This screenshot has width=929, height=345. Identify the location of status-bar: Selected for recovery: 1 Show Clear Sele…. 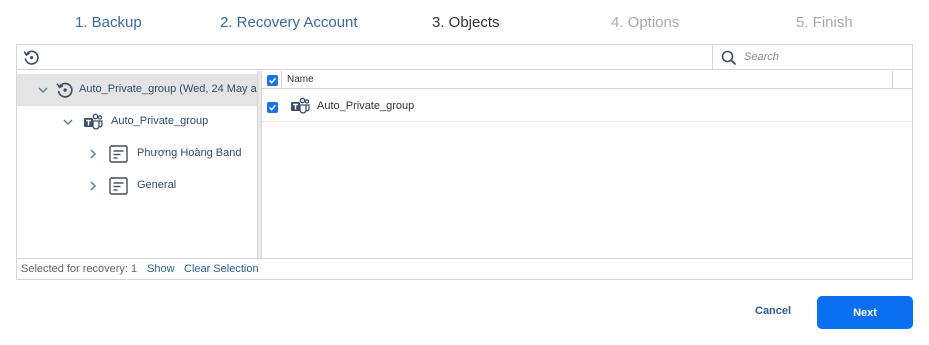
(464, 268).